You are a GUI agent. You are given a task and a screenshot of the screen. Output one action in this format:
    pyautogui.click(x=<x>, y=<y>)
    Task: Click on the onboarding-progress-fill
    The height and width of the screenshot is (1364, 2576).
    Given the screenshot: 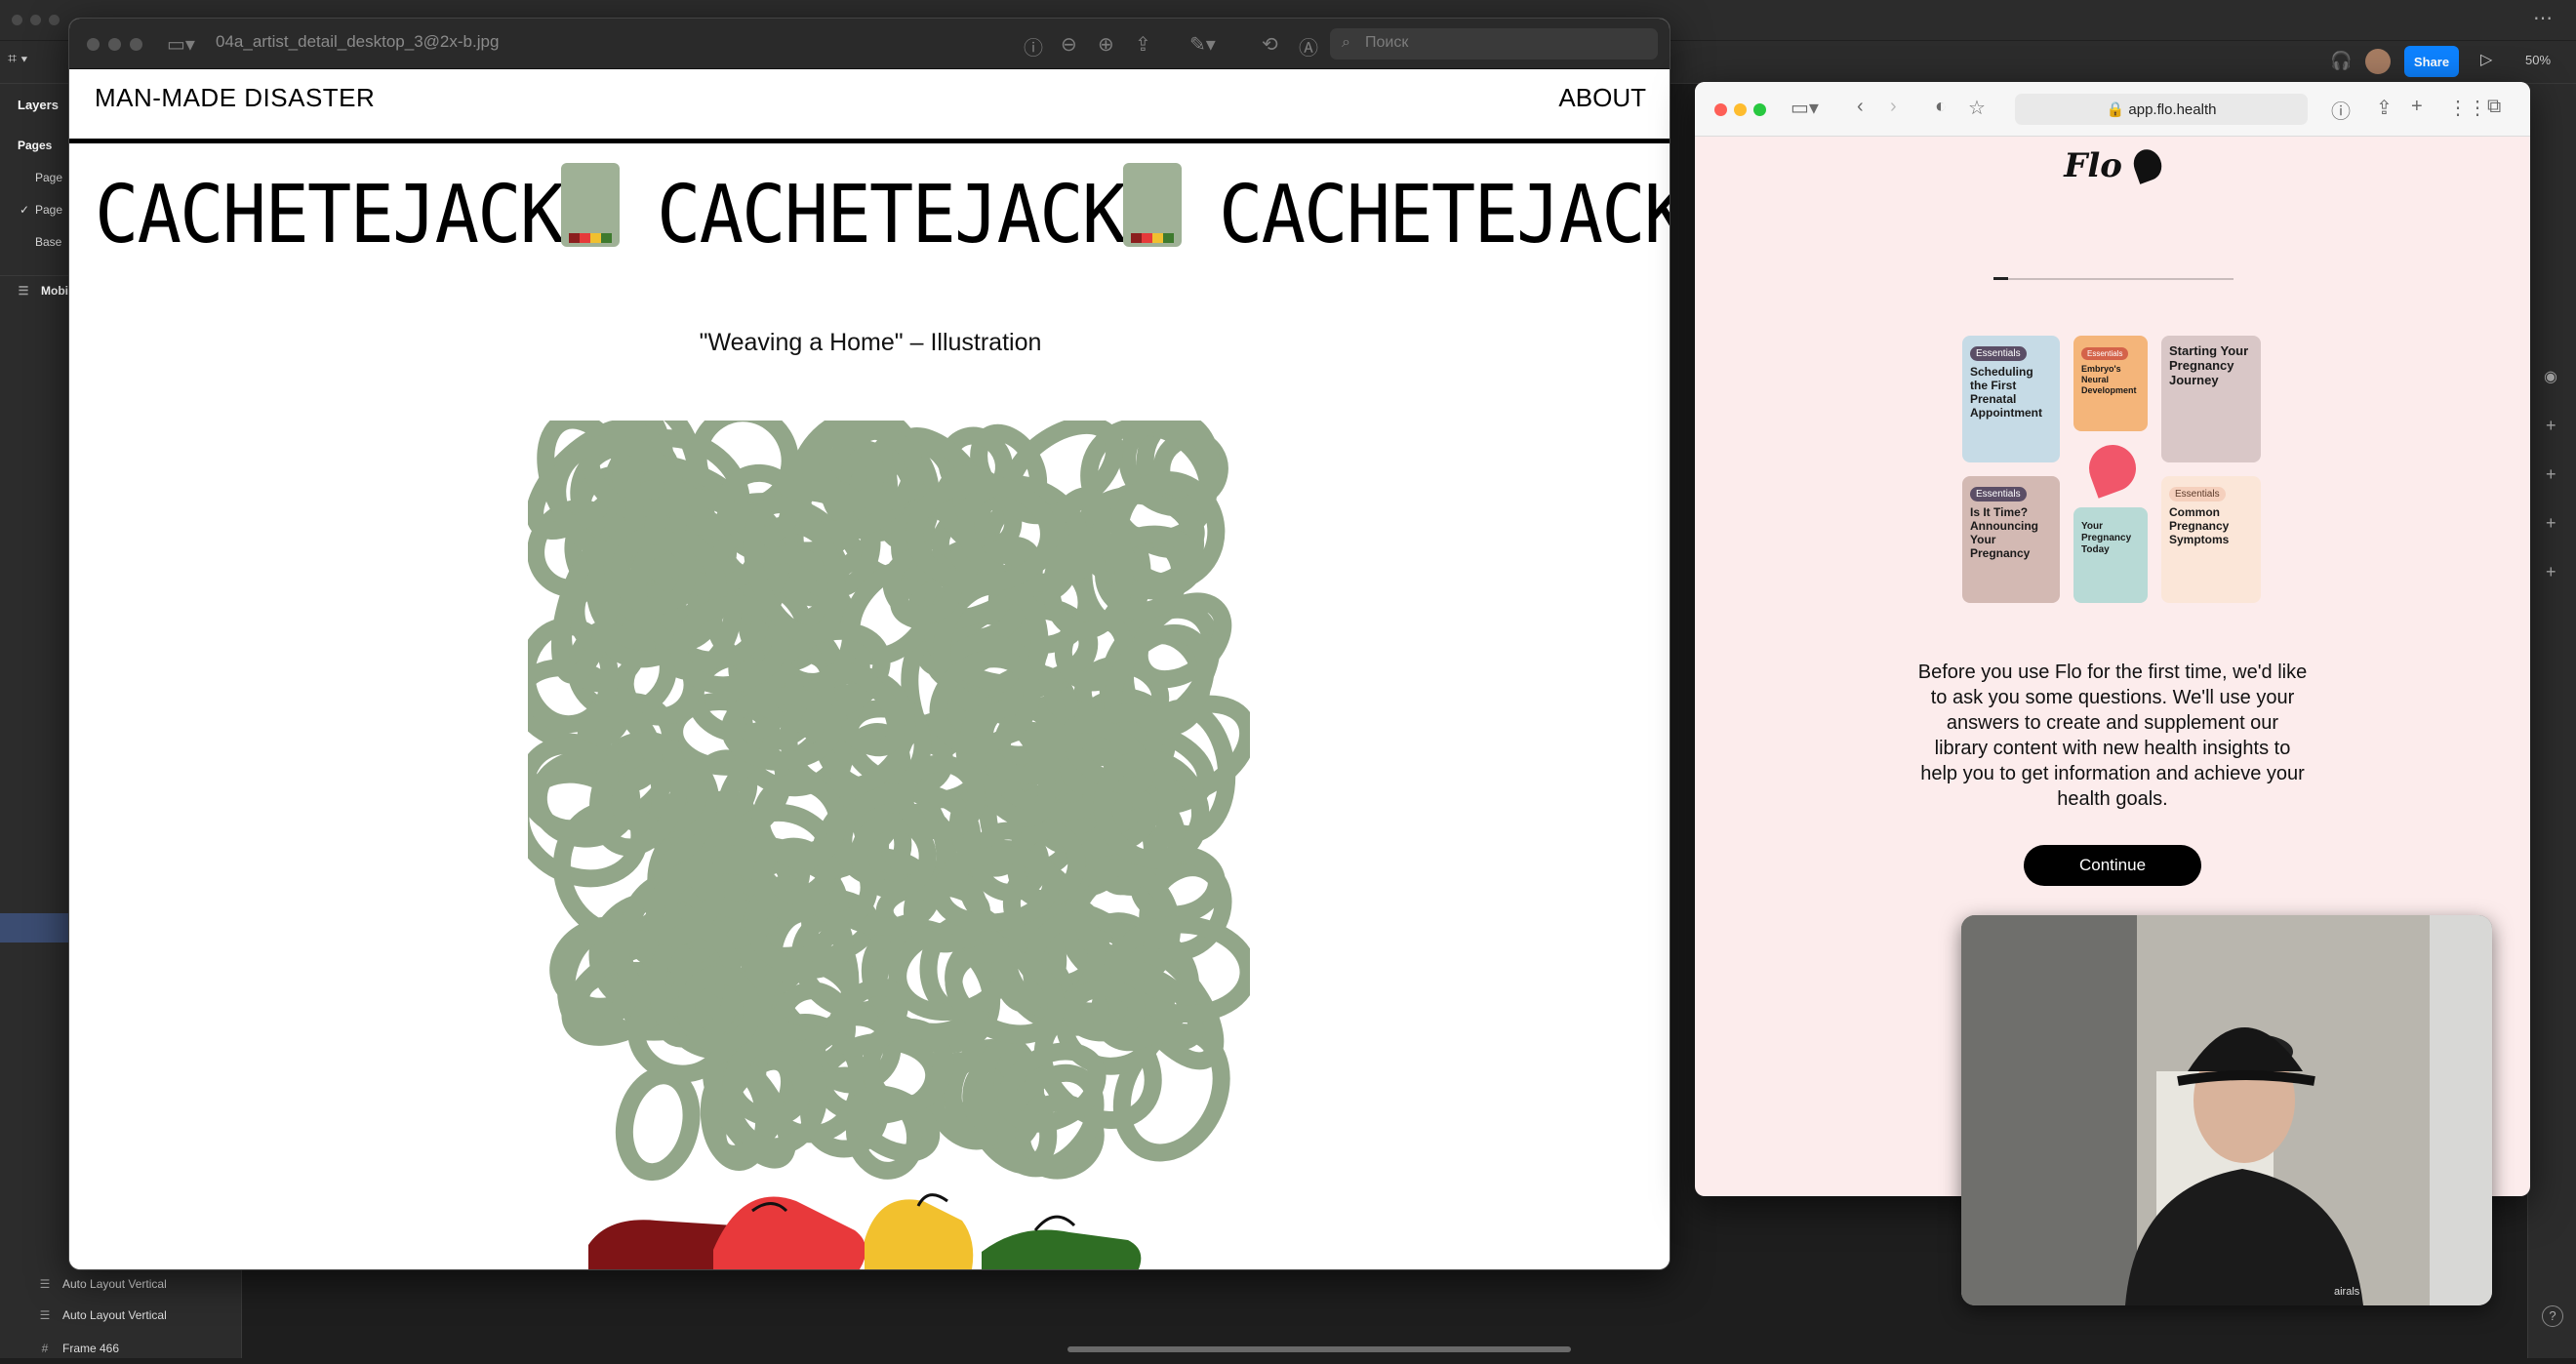 What is the action you would take?
    pyautogui.click(x=2000, y=278)
    